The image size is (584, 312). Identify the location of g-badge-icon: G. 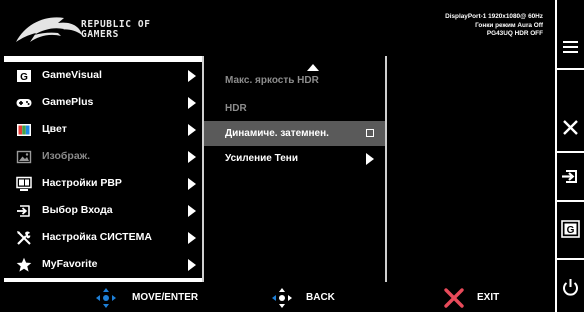
(24, 76).